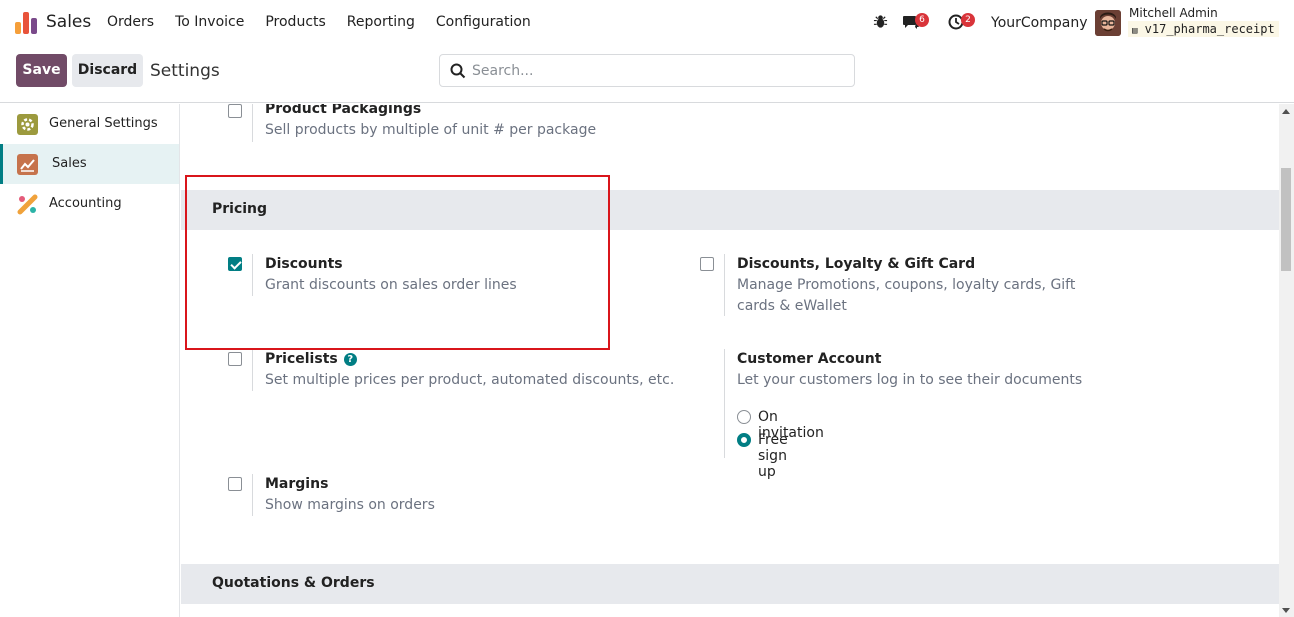 This screenshot has height=617, width=1294. I want to click on activities-button: 2, so click(961, 23).